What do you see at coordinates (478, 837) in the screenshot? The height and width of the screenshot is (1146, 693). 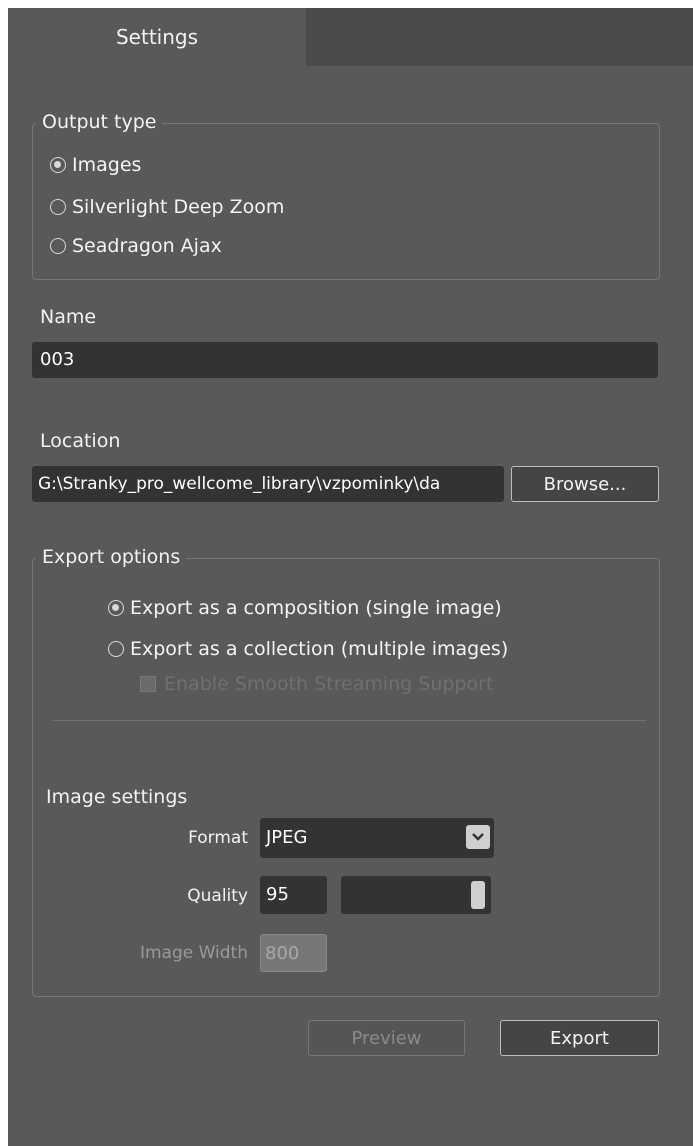 I see `chevron-down-icon` at bounding box center [478, 837].